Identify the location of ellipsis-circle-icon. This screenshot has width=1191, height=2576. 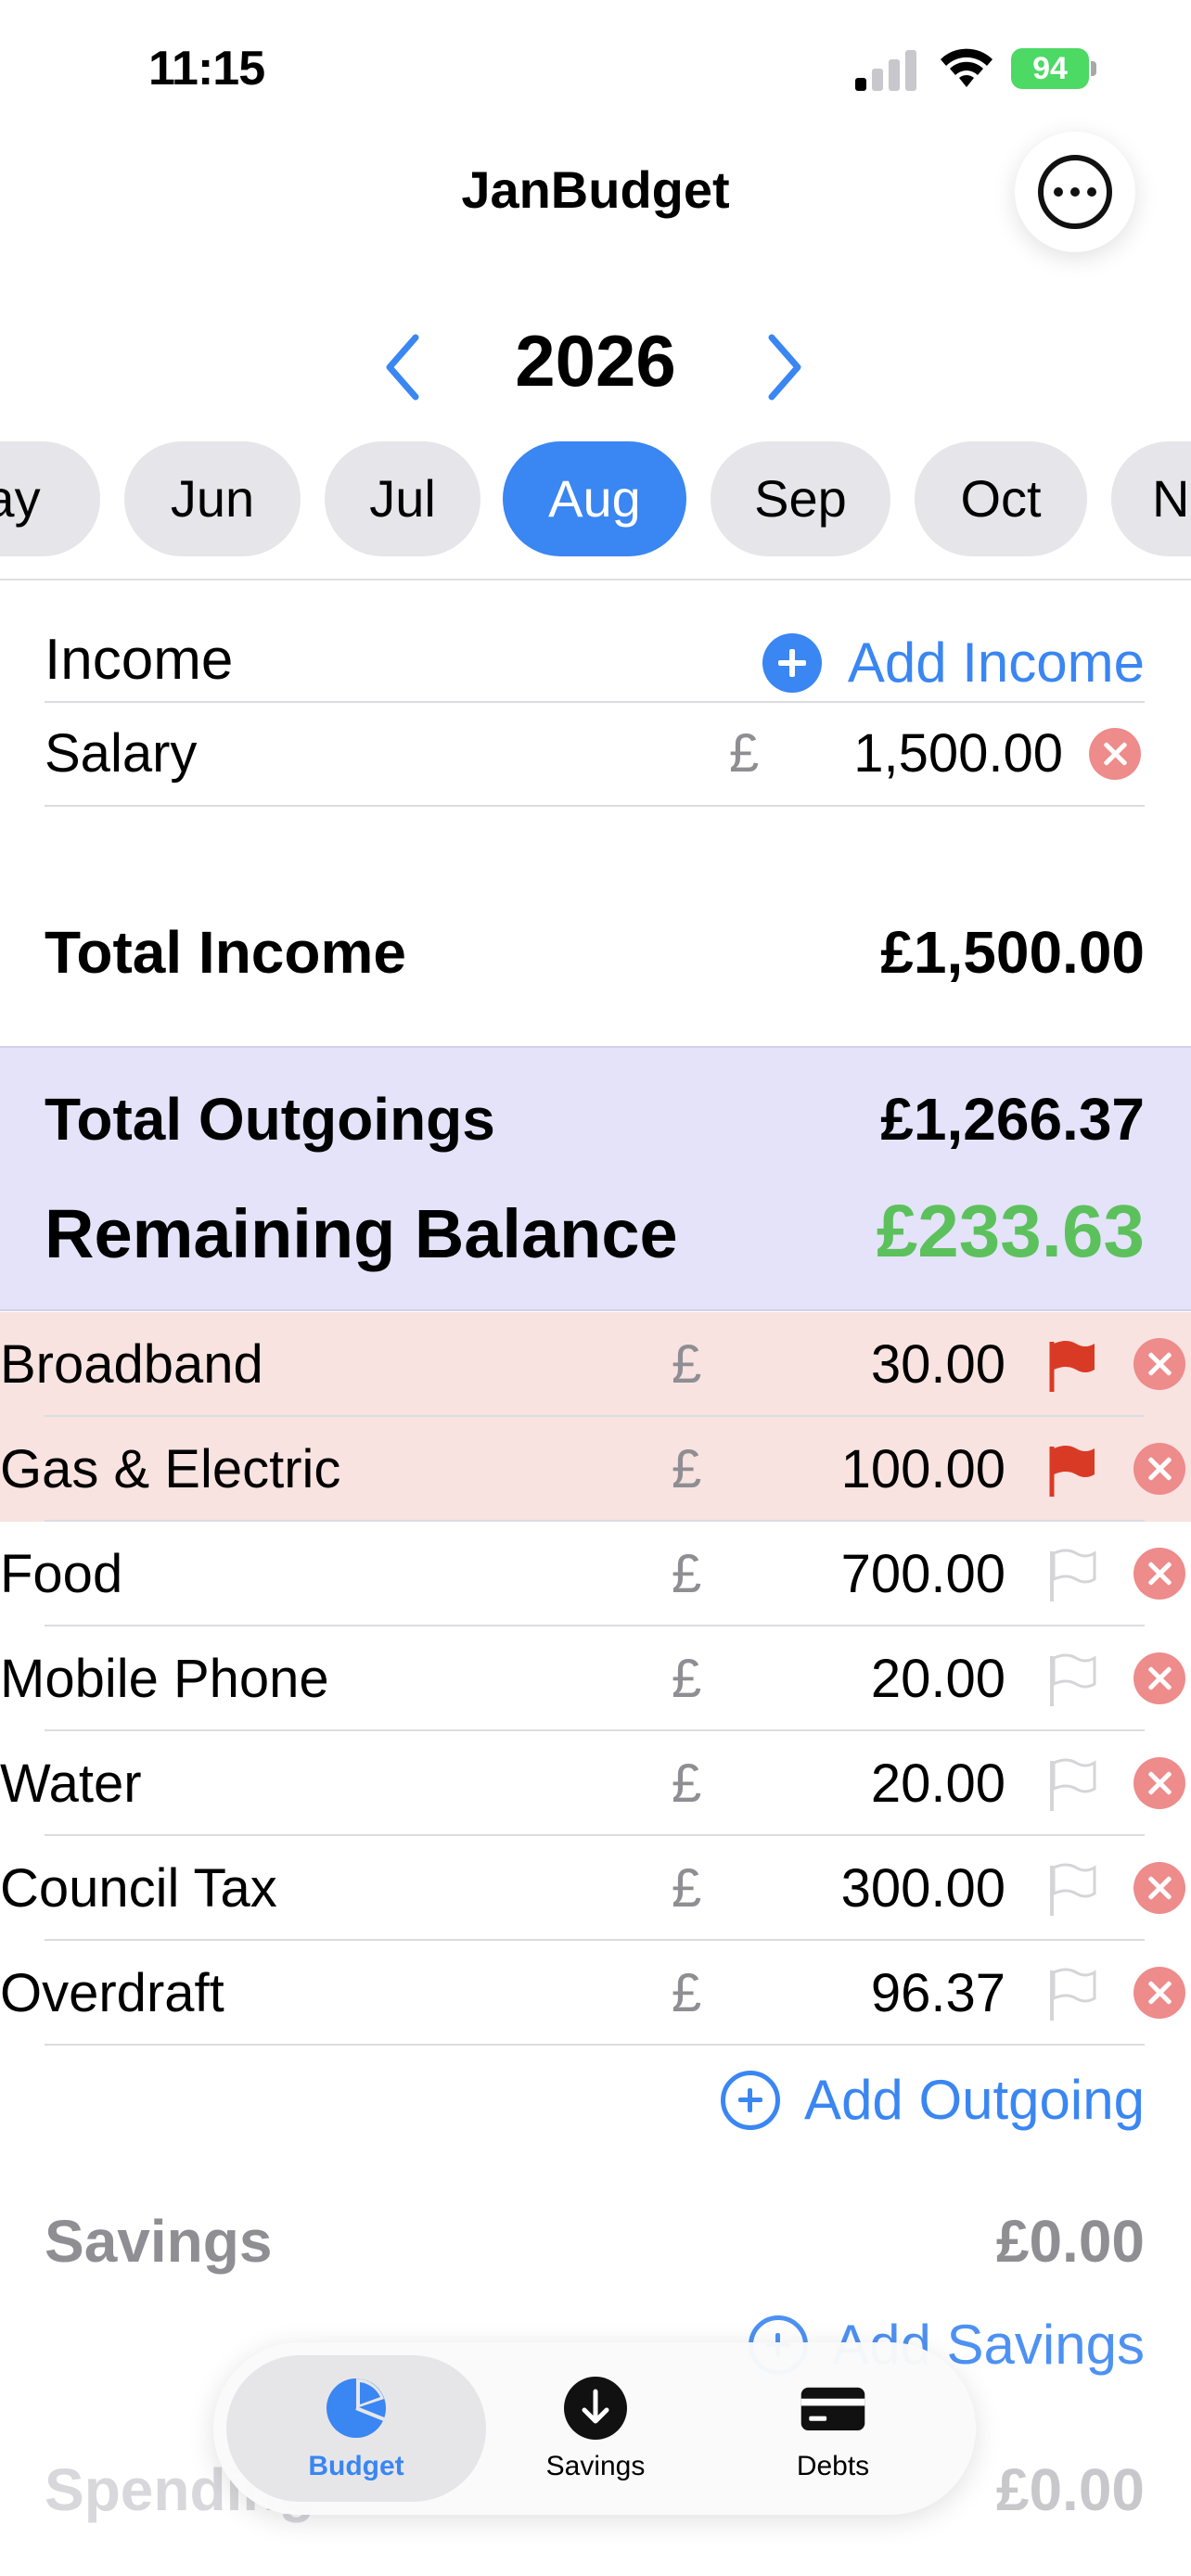
(1075, 192).